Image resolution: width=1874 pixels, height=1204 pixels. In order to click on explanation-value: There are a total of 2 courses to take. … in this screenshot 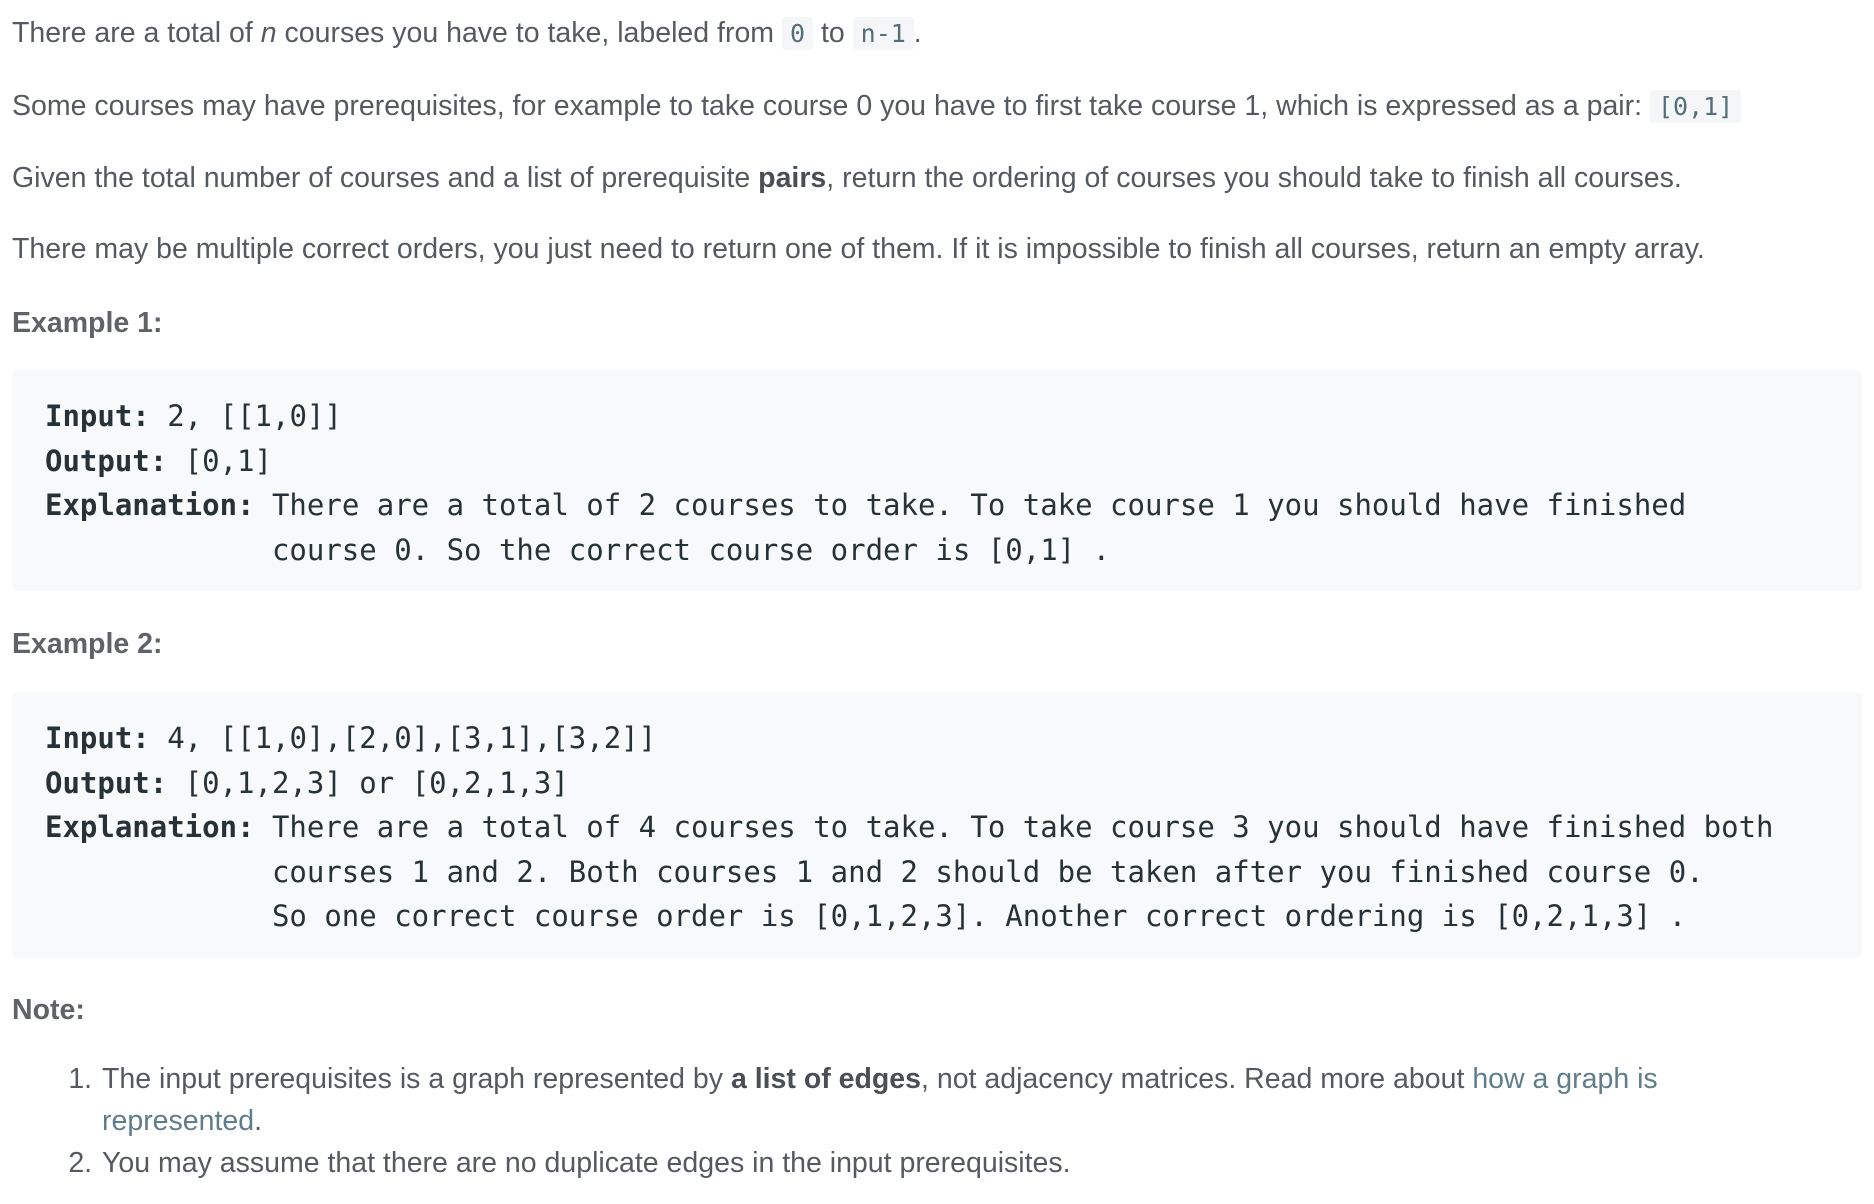, I will do `click(979, 527)`.